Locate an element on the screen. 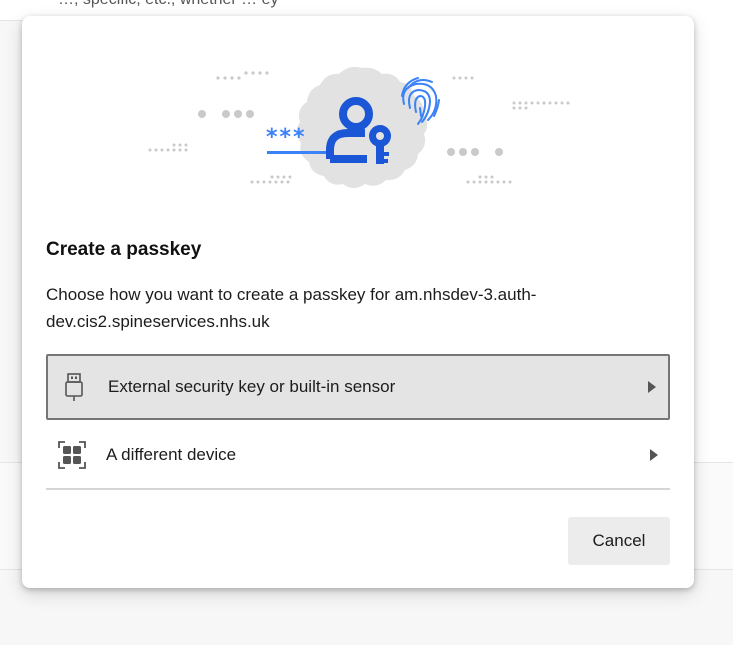 Image resolution: width=733 pixels, height=645 pixels. option-external-security-key: External security key or built-in sensor is located at coordinates (358, 387).